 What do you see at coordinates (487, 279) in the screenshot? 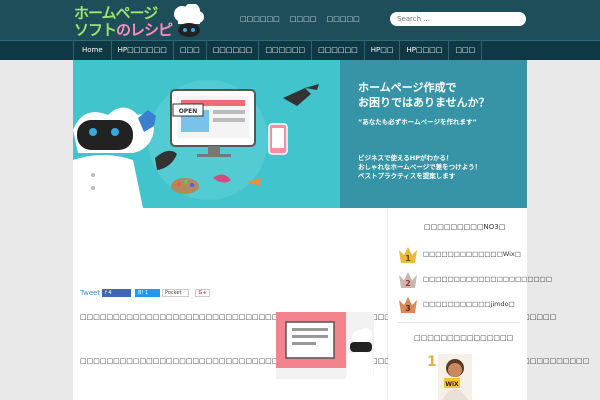
I see `ranking-label: □□□□□□□□□□□□□□□□□□□□□` at bounding box center [487, 279].